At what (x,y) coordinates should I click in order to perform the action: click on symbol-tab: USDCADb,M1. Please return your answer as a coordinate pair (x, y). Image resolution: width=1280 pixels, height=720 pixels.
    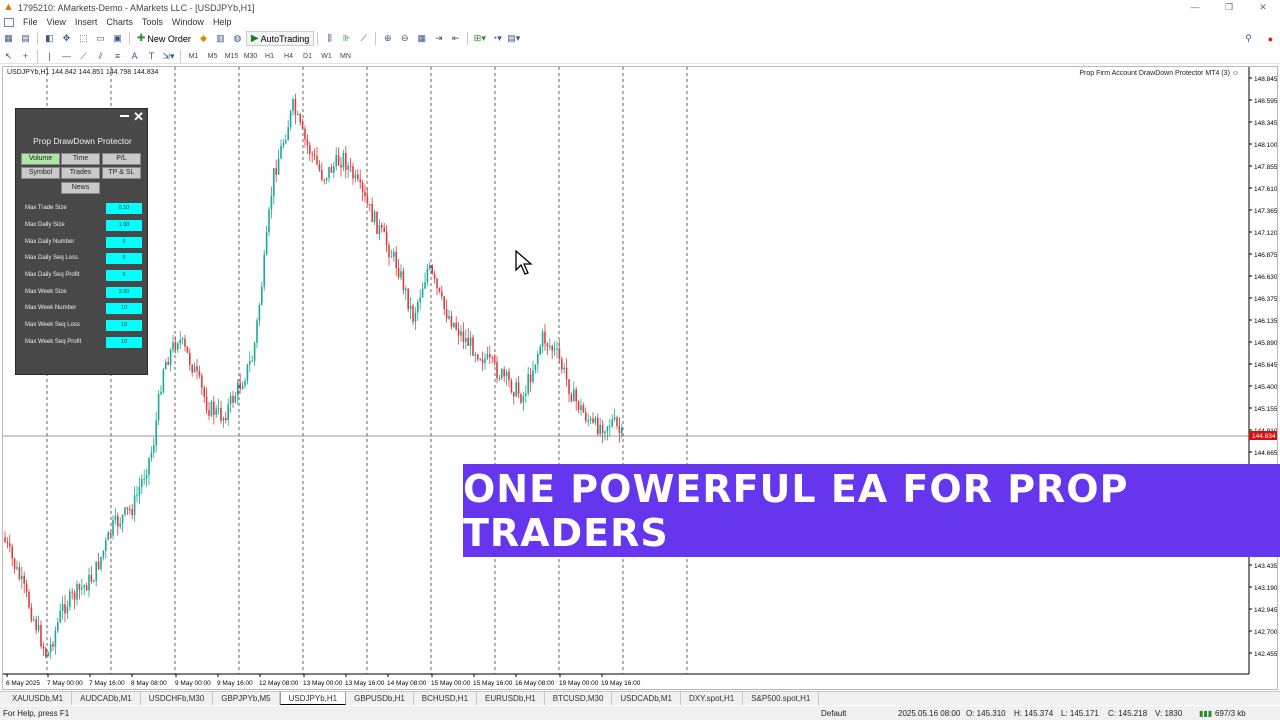
    Looking at the image, I should click on (646, 698).